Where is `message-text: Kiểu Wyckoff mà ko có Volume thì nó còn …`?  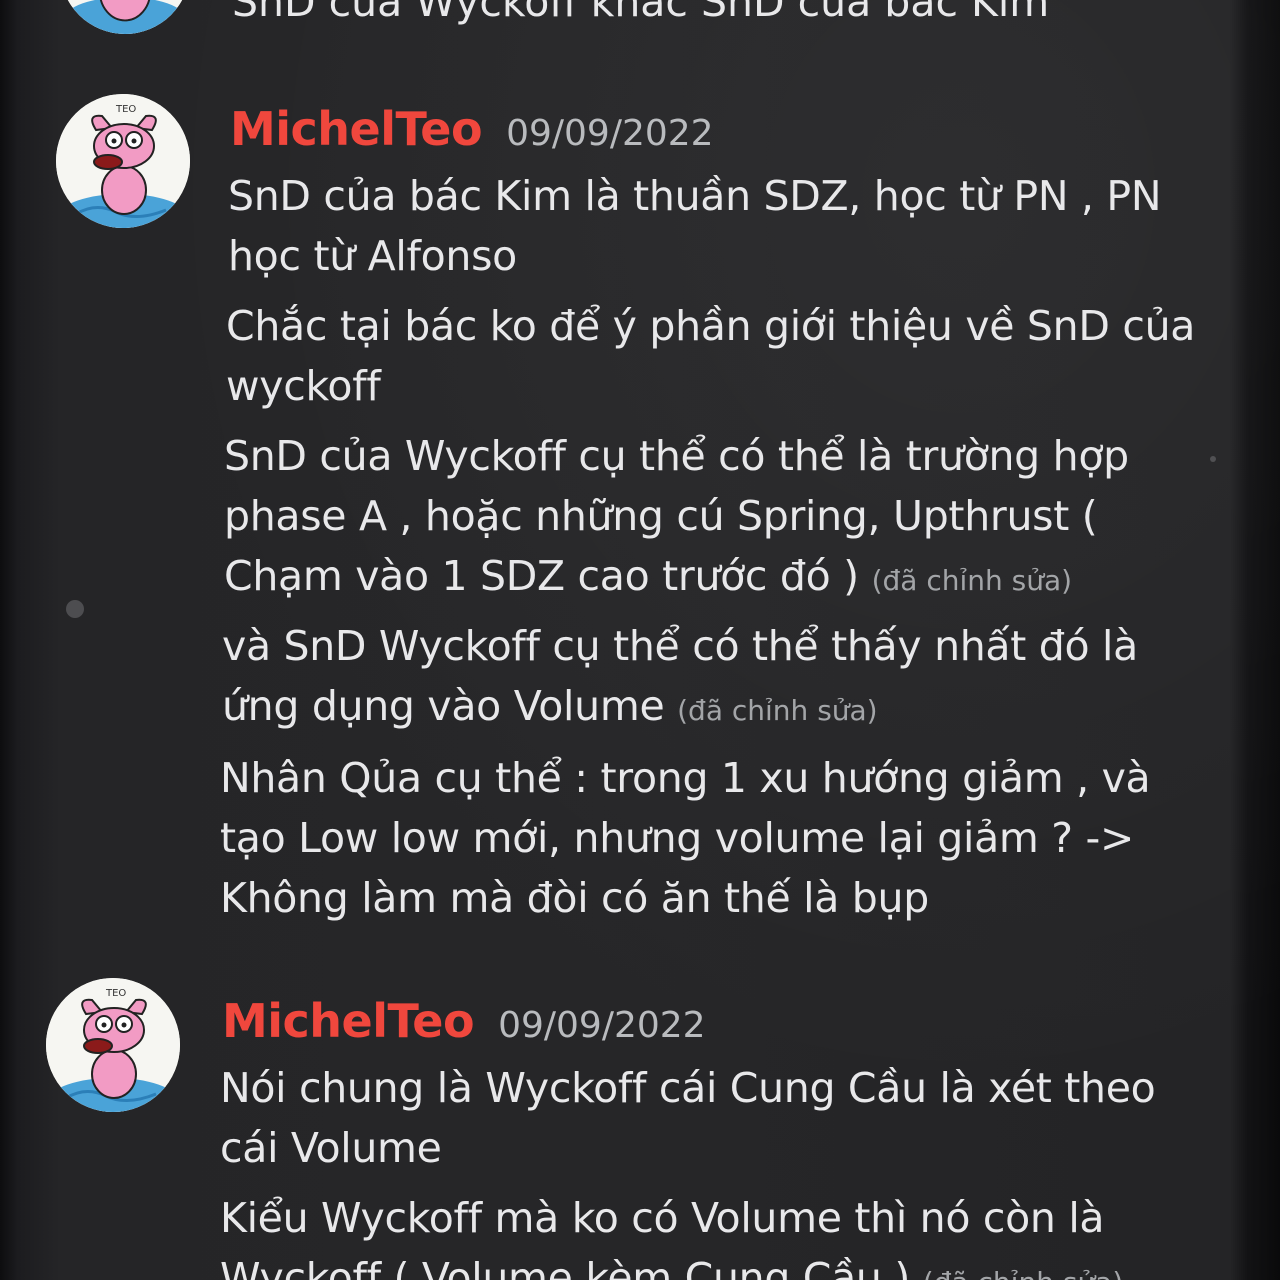 message-text: Kiểu Wyckoff mà ko có Volume thì nó còn … is located at coordinates (710, 1234).